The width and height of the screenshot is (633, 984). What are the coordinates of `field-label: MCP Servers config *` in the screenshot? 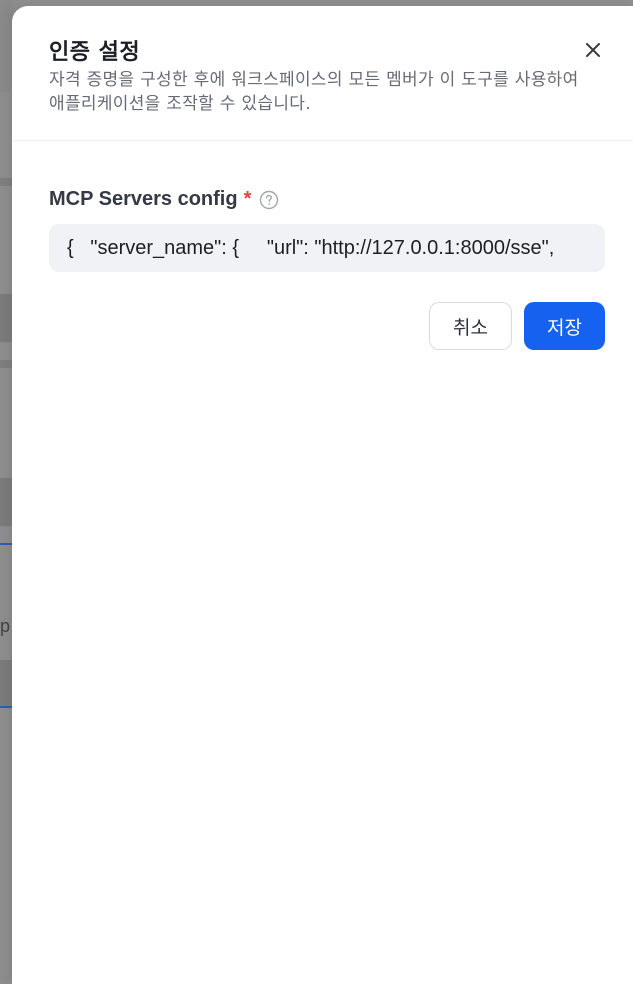 It's located at (164, 199).